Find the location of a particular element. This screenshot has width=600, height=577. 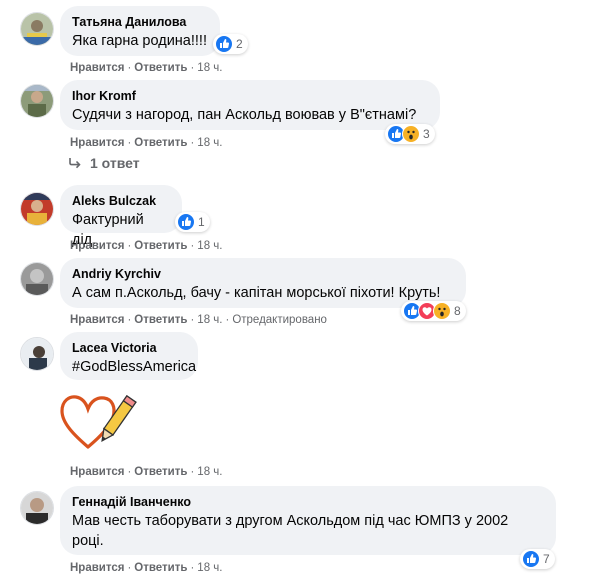

sticker is located at coordinates (98, 422).